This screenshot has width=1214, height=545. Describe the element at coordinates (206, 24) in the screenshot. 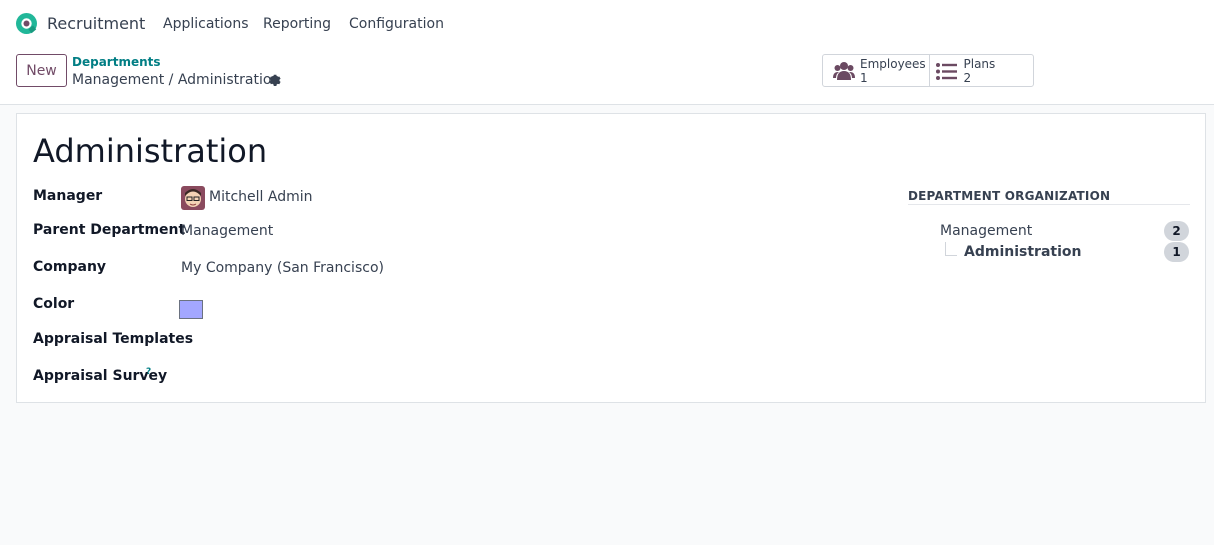

I see `menu-applications: Applications` at that location.